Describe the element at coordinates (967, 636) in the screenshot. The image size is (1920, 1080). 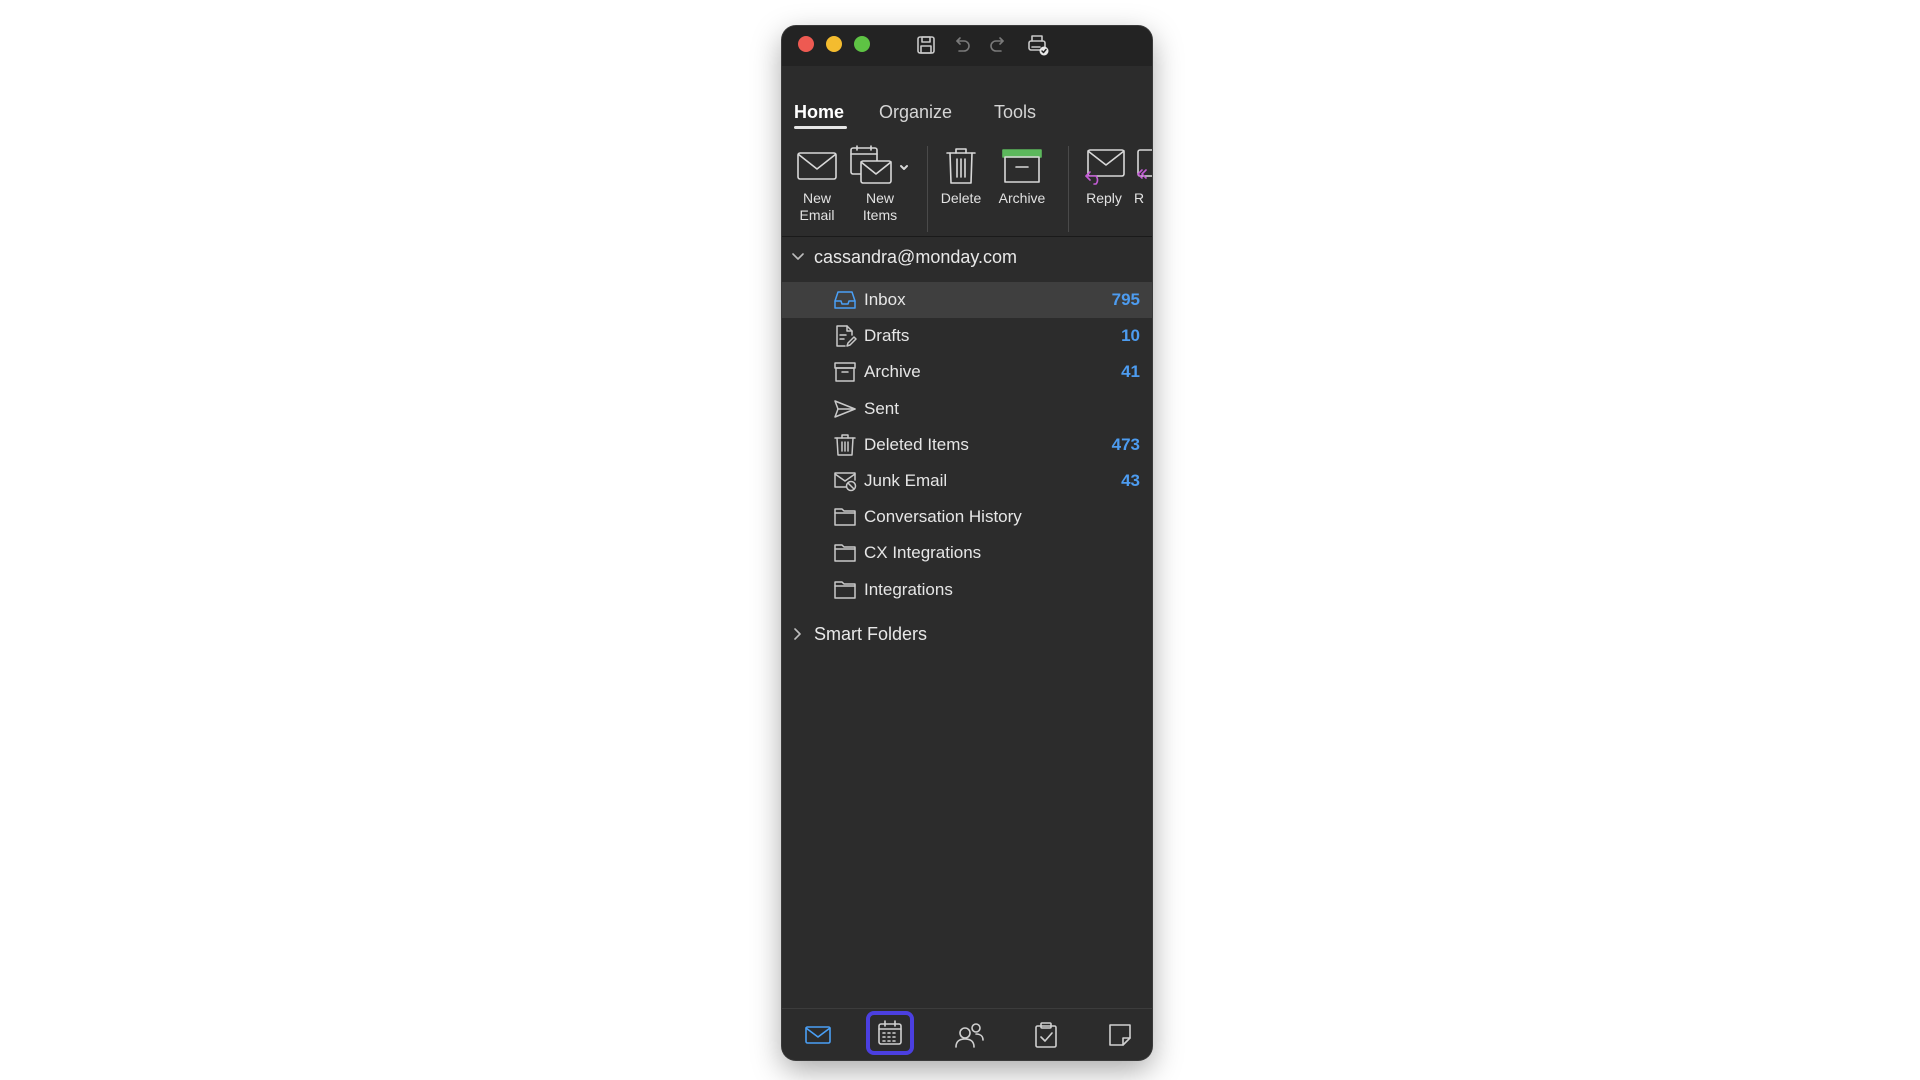
I see `smart-folders-header: Smart Folders` at that location.